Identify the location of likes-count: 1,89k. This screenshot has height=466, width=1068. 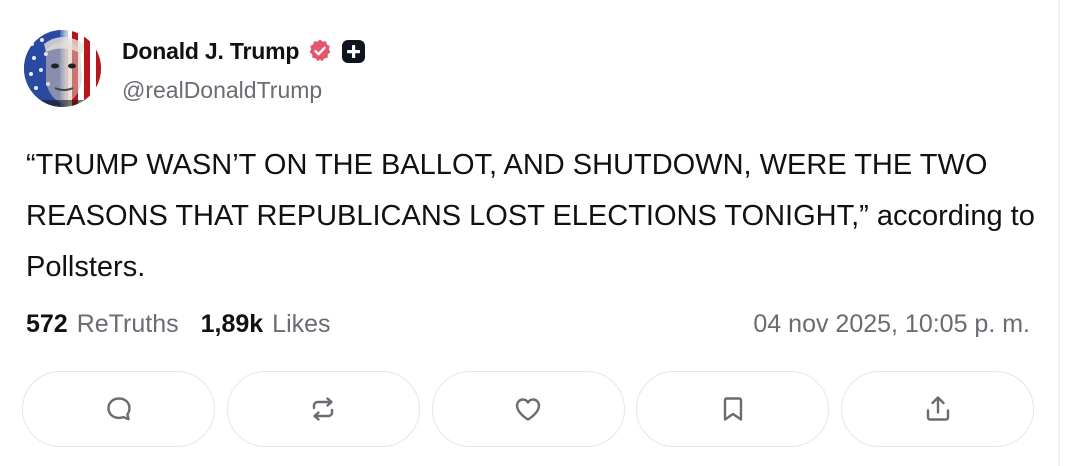
(232, 324).